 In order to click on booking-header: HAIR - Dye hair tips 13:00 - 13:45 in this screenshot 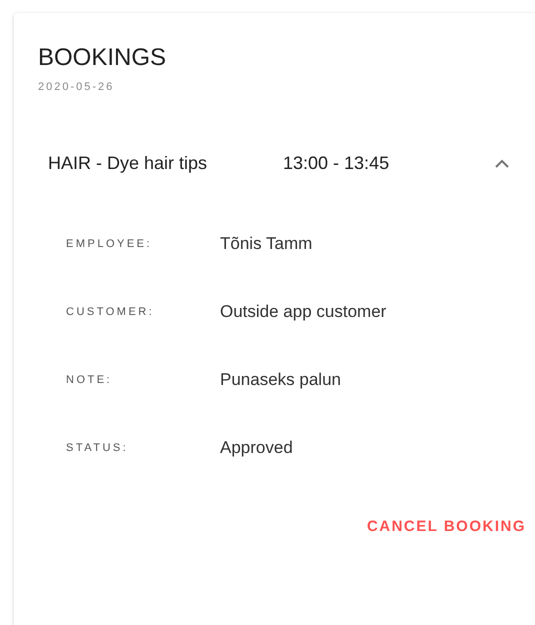, I will do `click(286, 163)`.